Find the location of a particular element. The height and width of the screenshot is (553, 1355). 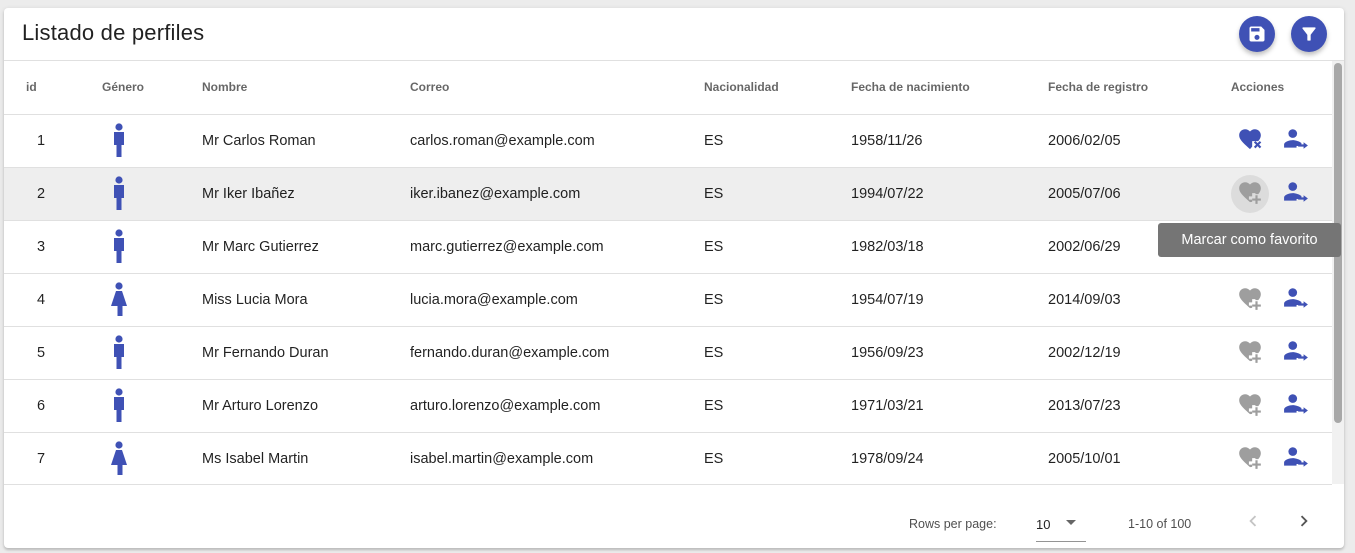

cell-name: Mr Iker Ibañez is located at coordinates (306, 194).